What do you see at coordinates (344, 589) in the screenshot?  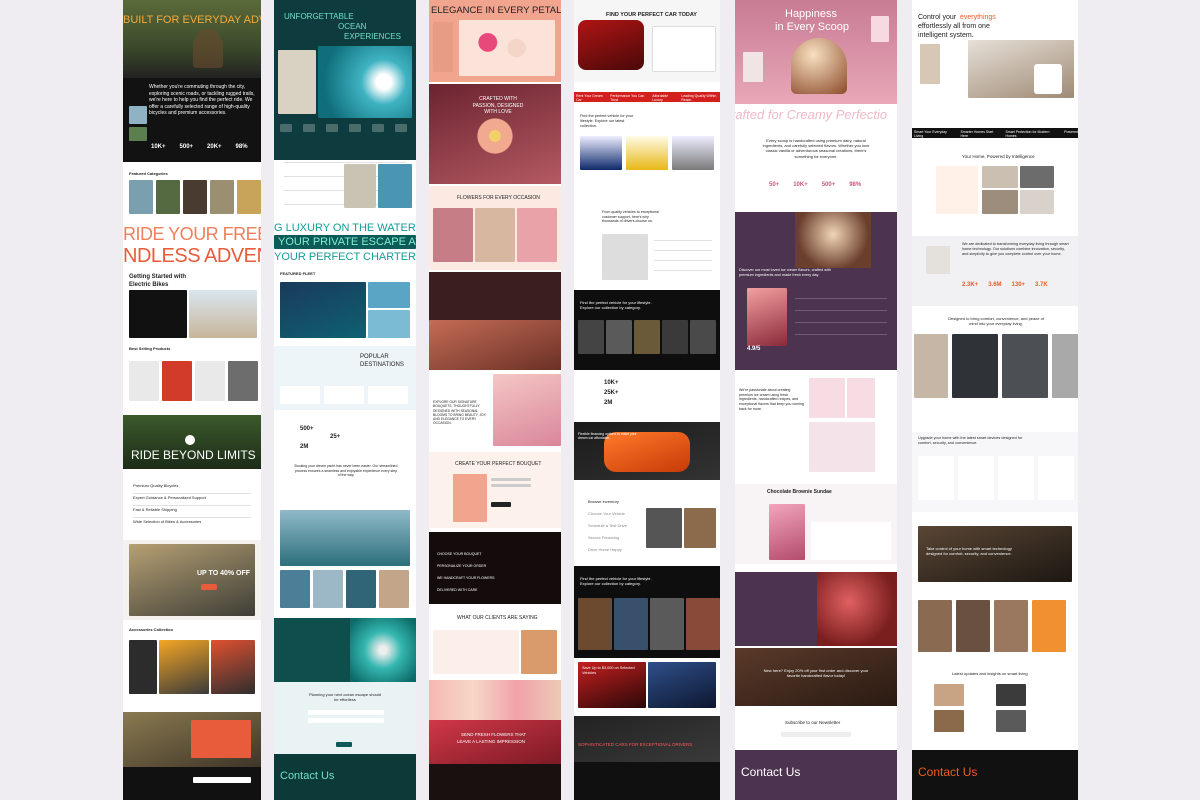 I see `gallery-thumbs` at bounding box center [344, 589].